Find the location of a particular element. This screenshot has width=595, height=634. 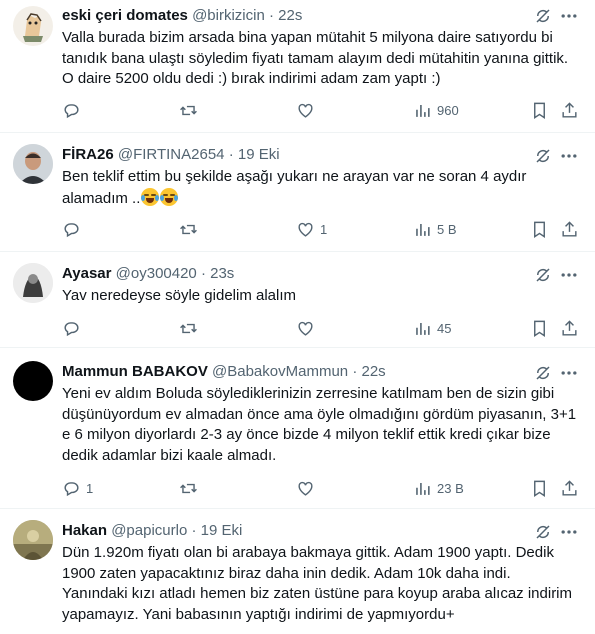

reply-button: 1 is located at coordinates (77, 488).